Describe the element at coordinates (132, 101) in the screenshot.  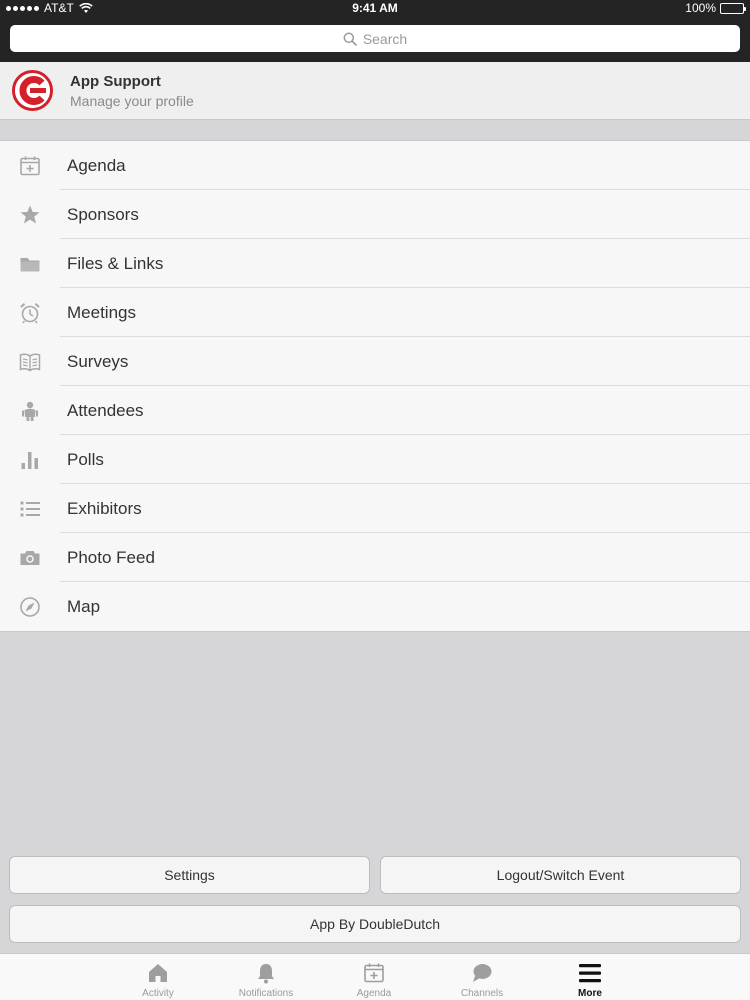
I see `profile-subtitle: Manage your profile` at that location.